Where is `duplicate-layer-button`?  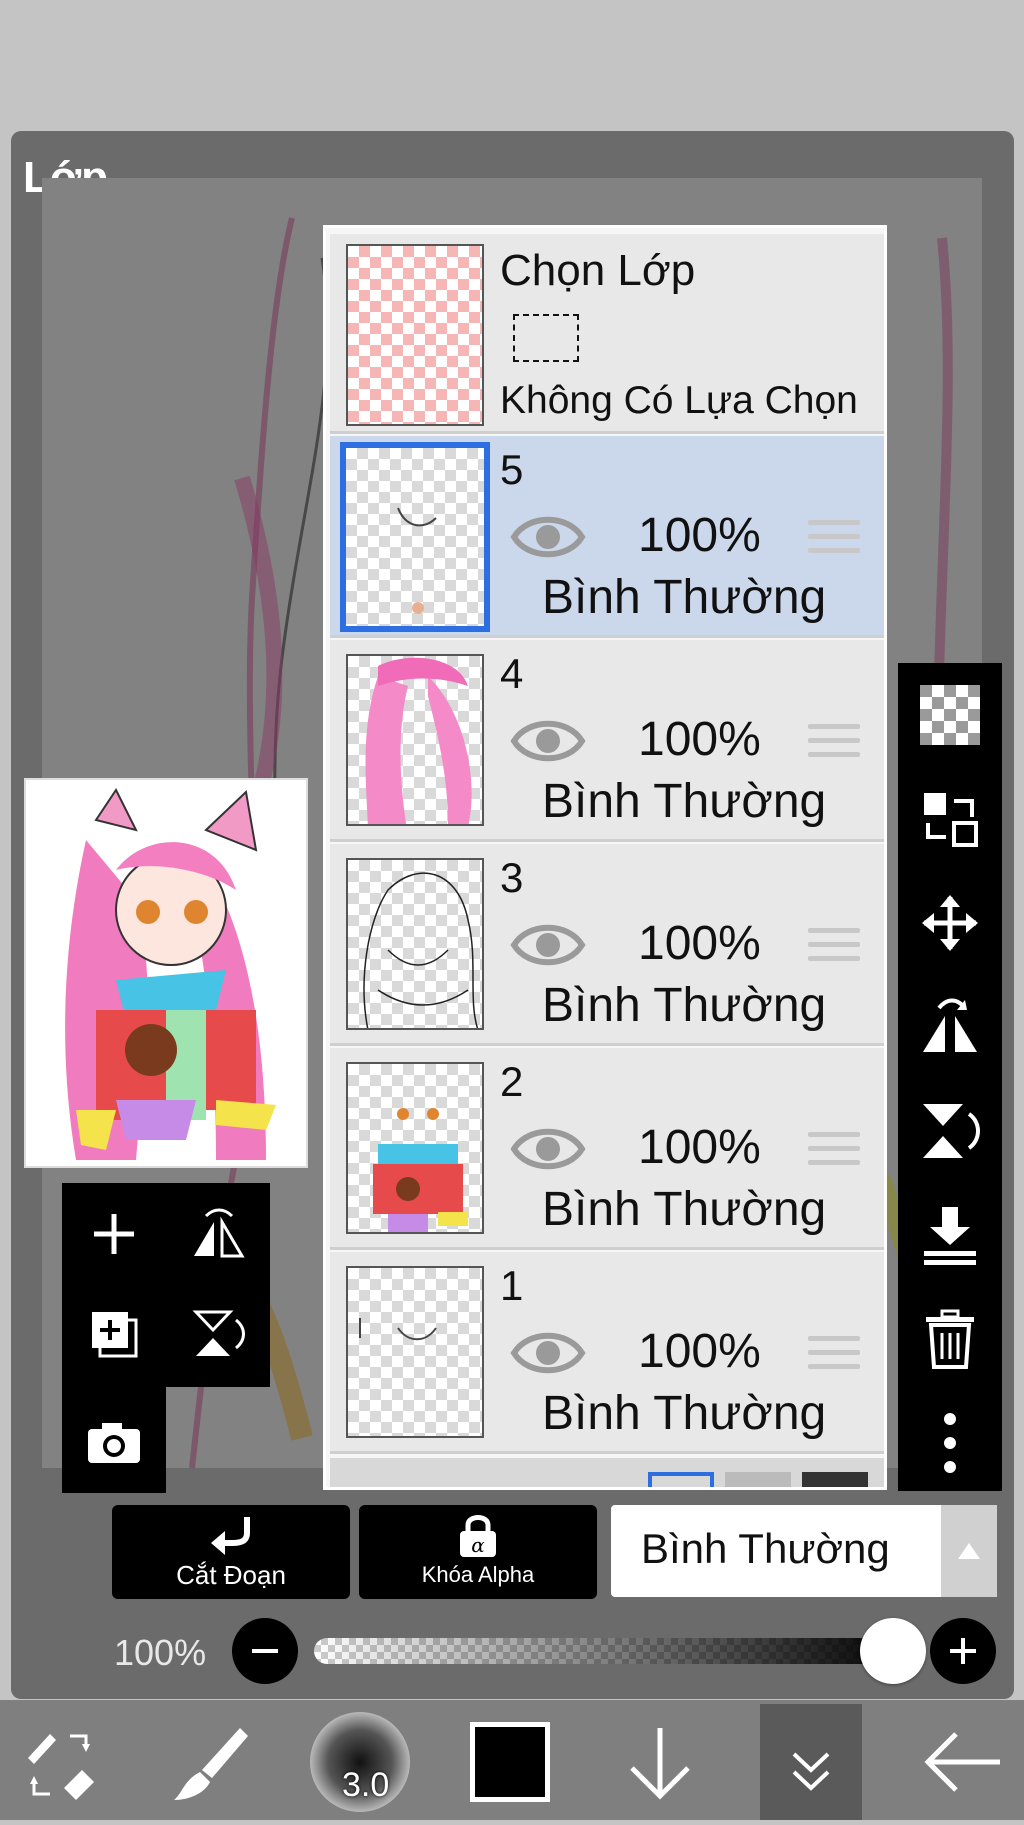
duplicate-layer-button is located at coordinates (114, 1334).